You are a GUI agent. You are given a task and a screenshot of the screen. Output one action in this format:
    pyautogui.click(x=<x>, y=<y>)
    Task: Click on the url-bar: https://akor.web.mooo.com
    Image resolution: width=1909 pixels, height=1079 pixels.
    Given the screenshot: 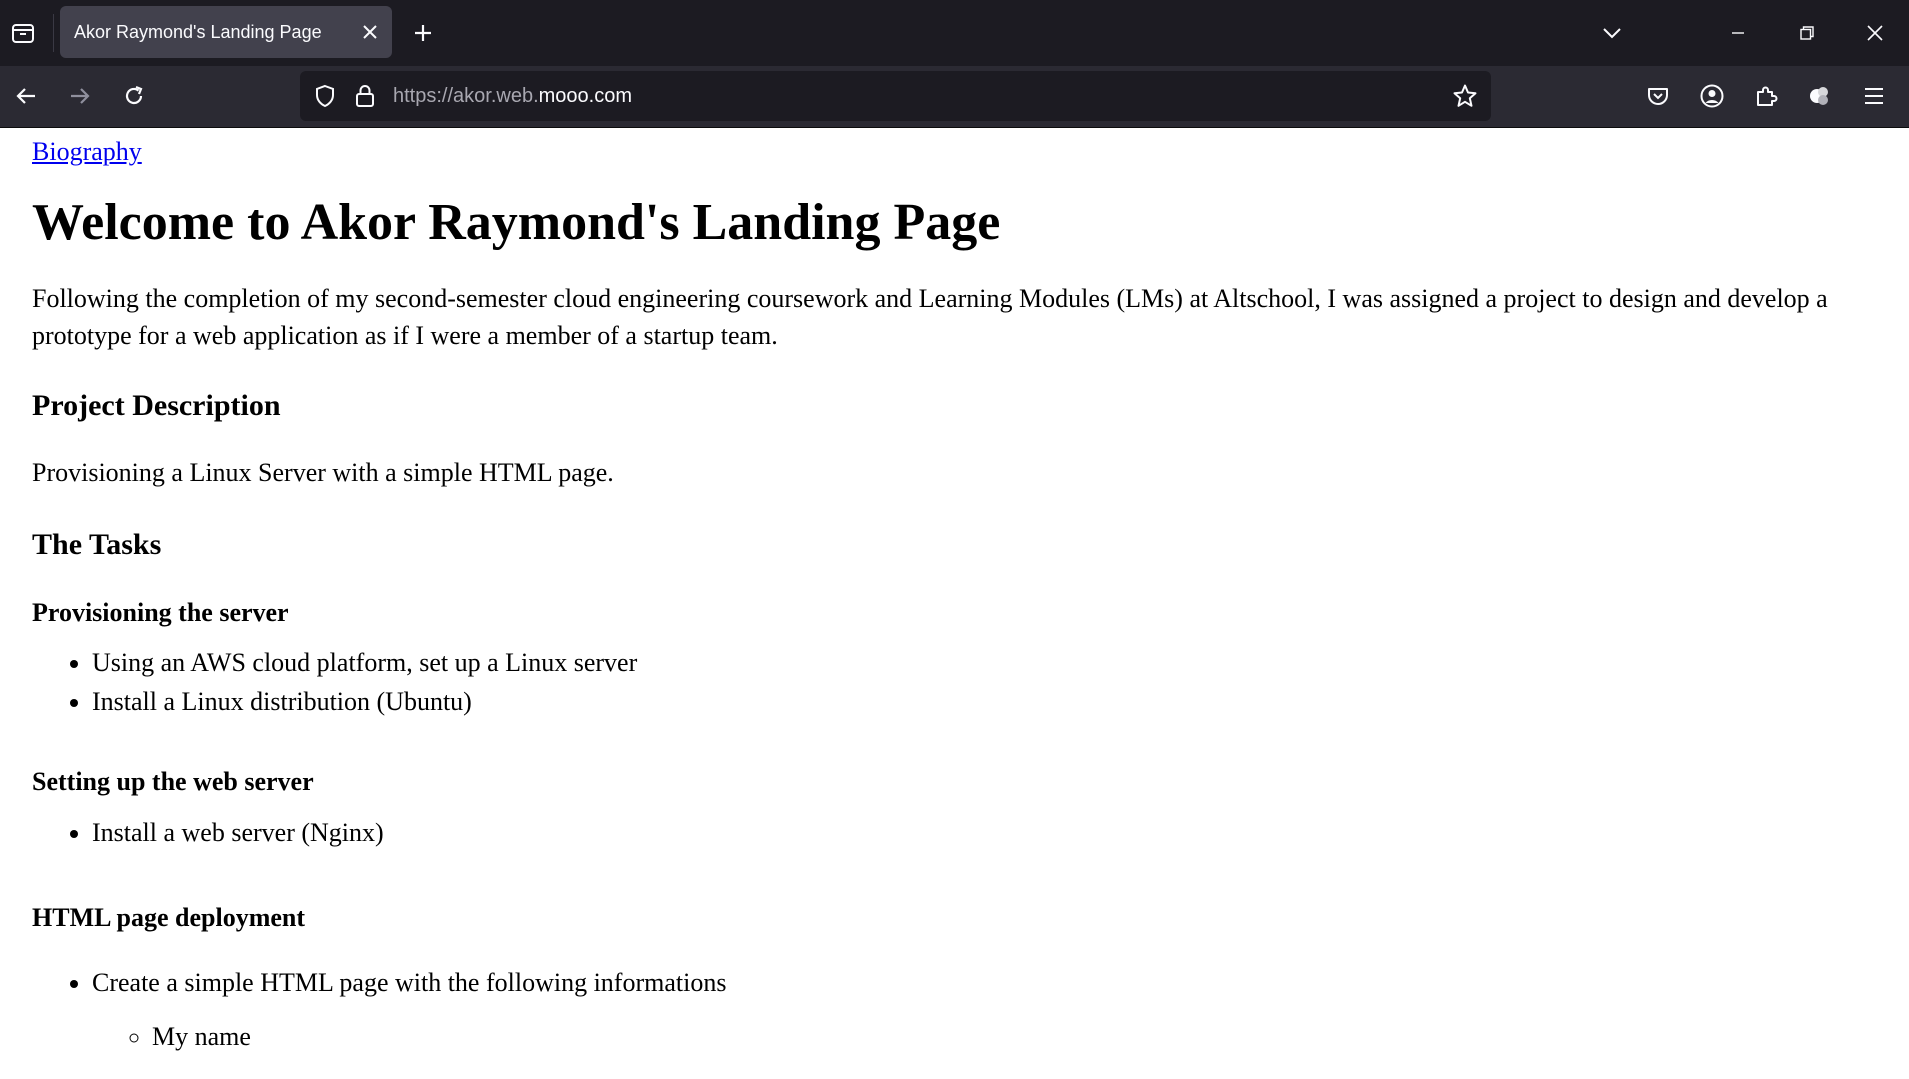 What is the action you would take?
    pyautogui.click(x=895, y=96)
    